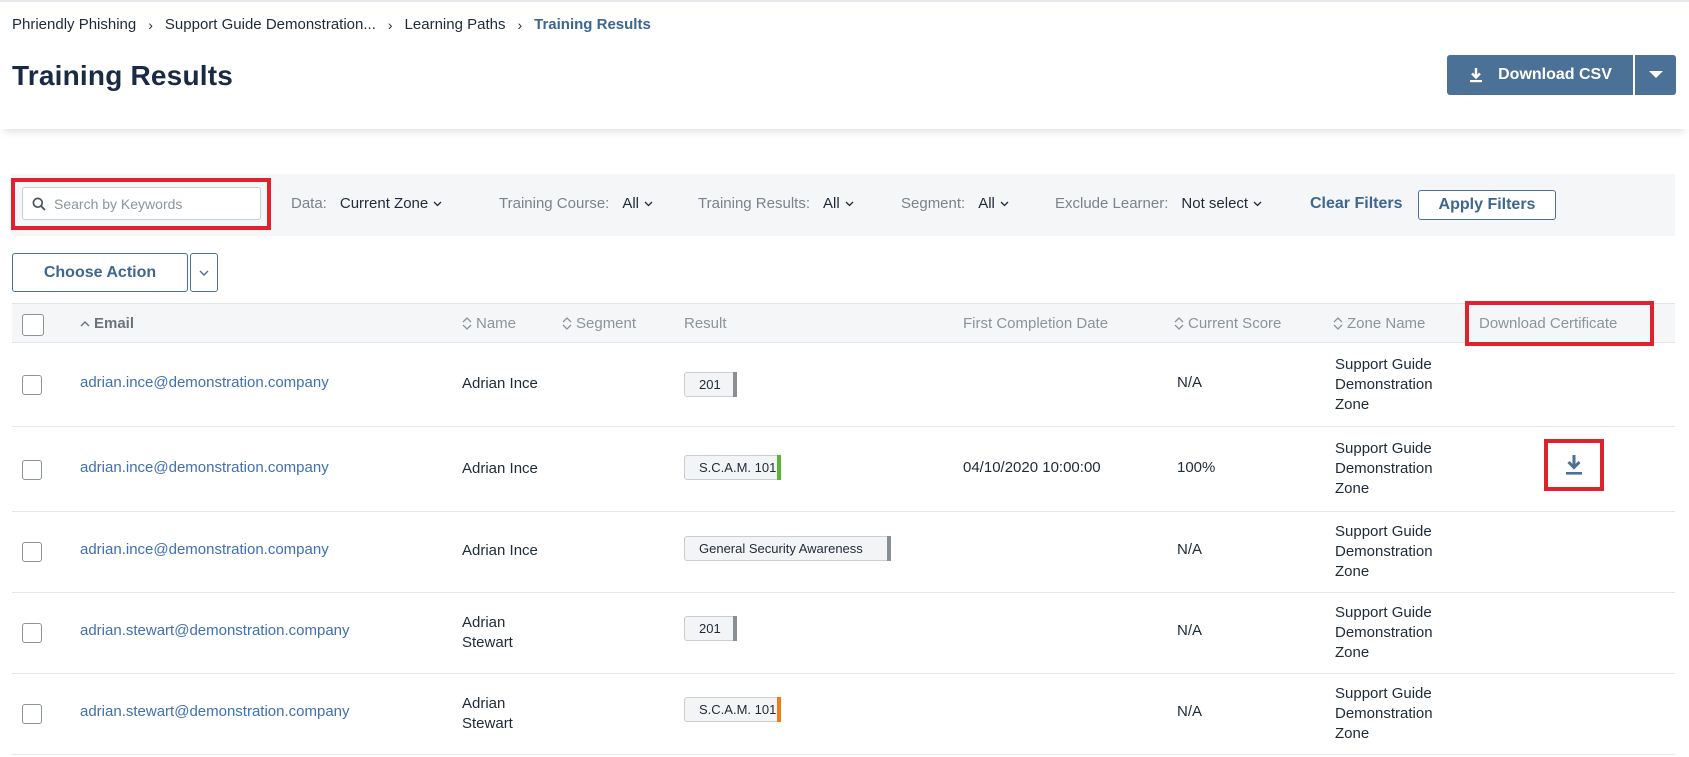 This screenshot has width=1689, height=757. What do you see at coordinates (1032, 467) in the screenshot?
I see `first-completion-date: 04/10/2020 10:00:00` at bounding box center [1032, 467].